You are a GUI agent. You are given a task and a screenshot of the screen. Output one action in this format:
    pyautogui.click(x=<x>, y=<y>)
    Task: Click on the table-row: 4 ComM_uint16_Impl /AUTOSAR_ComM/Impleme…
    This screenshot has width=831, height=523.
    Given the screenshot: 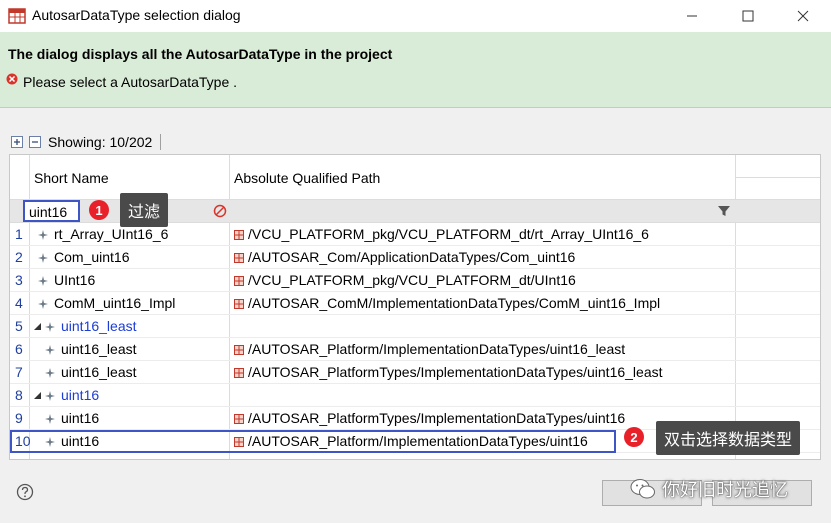 What is the action you would take?
    pyautogui.click(x=415, y=303)
    